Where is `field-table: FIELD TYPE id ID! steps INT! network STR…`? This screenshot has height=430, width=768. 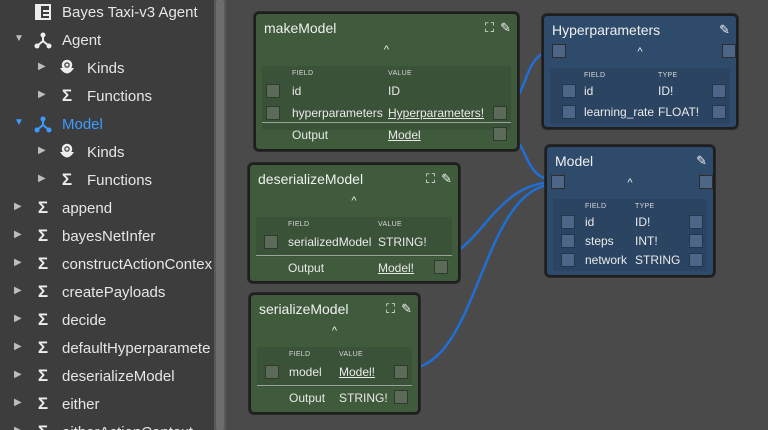
field-table: FIELD TYPE id ID! steps INT! network STR… is located at coordinates (630, 235).